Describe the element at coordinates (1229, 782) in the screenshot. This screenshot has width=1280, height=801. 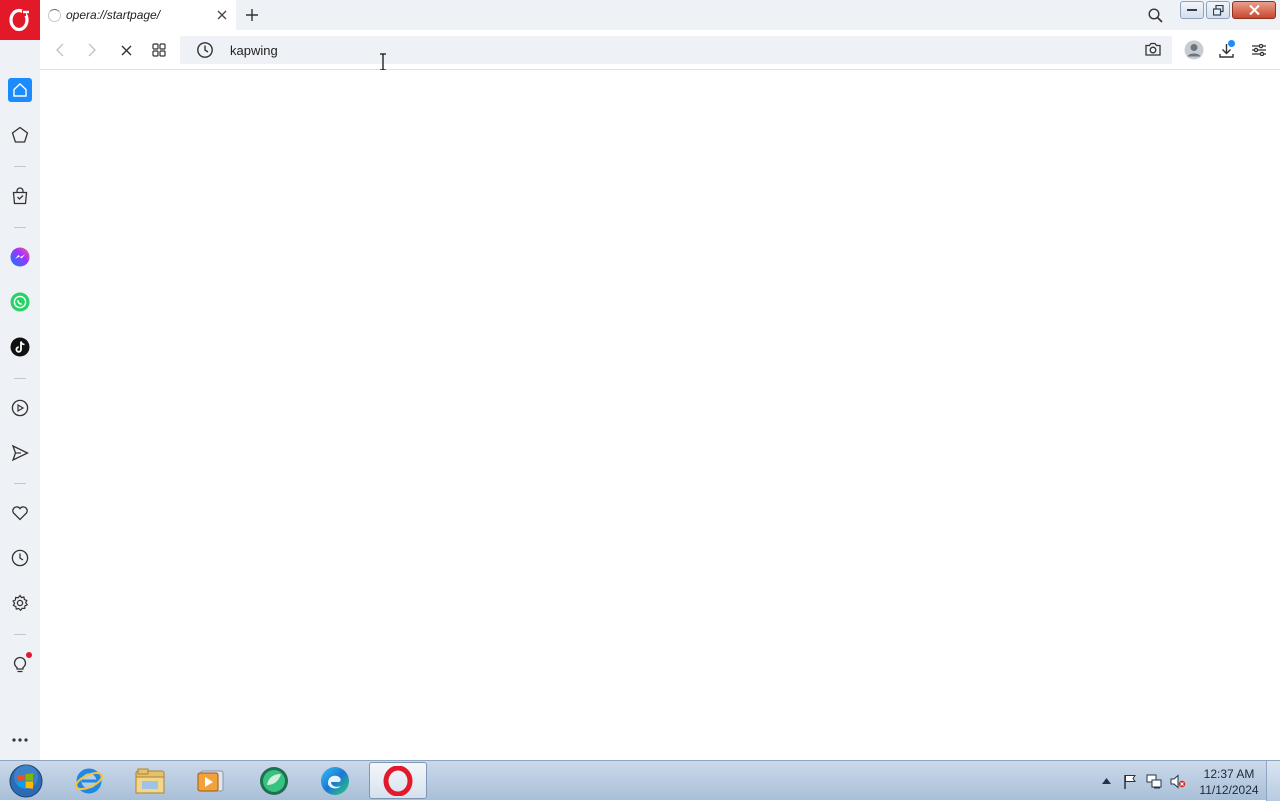
I see `taskbar-clock: 12:37 AM 11/12/2024` at that location.